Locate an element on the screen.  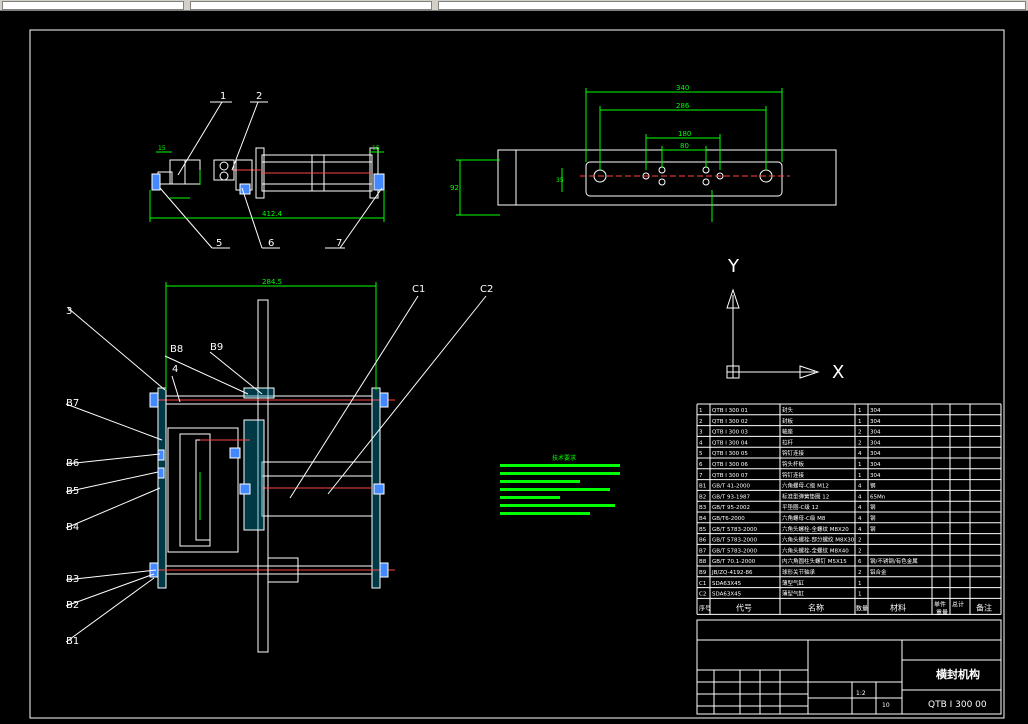
balloon-b8: B8 is located at coordinates (176, 349).